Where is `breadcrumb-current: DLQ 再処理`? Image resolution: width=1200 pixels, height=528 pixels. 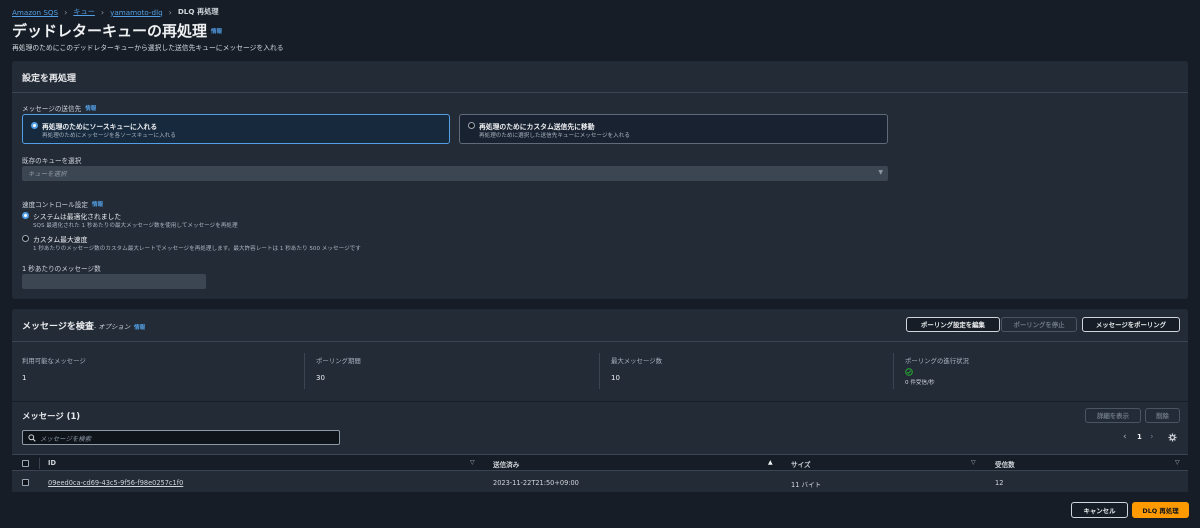 breadcrumb-current: DLQ 再処理 is located at coordinates (198, 12).